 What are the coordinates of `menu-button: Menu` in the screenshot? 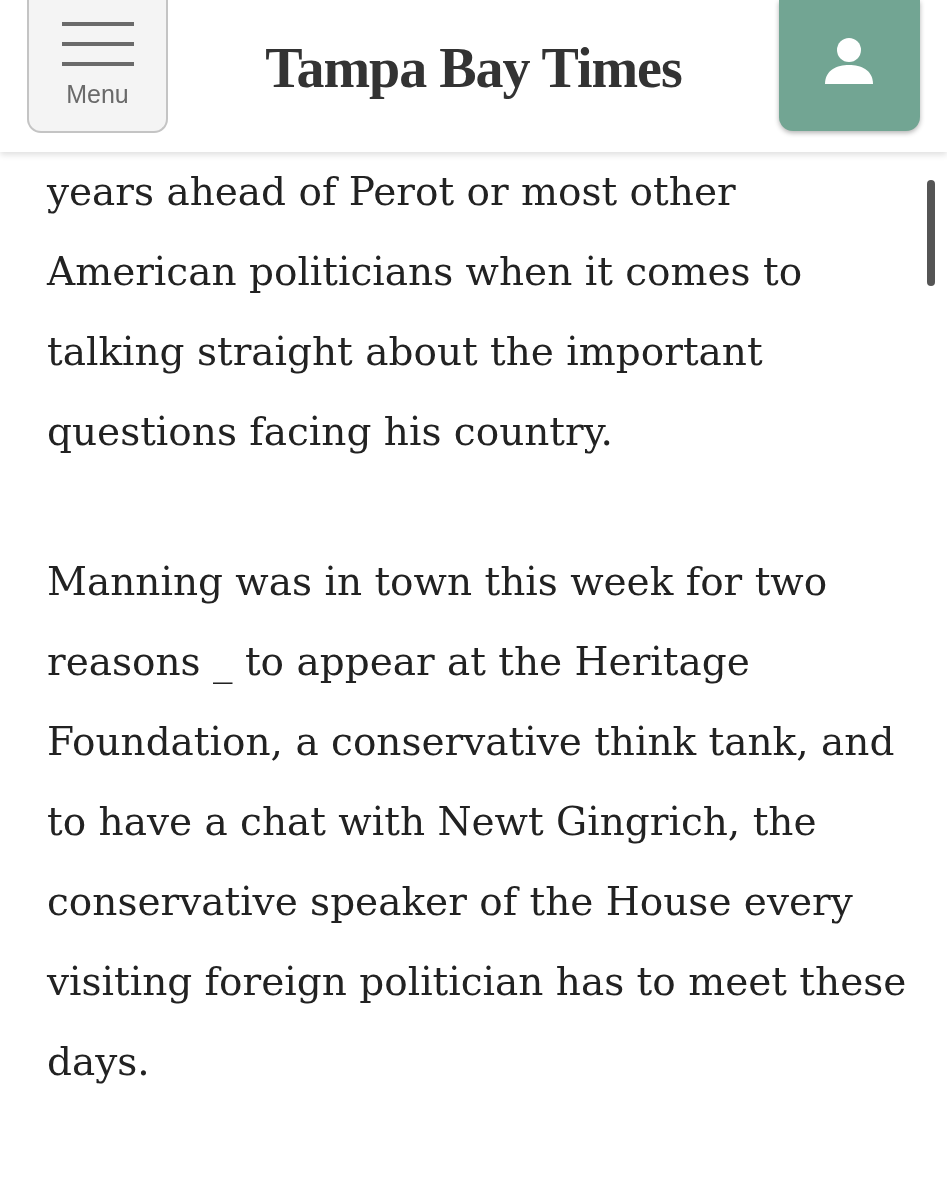 It's located at (97, 66).